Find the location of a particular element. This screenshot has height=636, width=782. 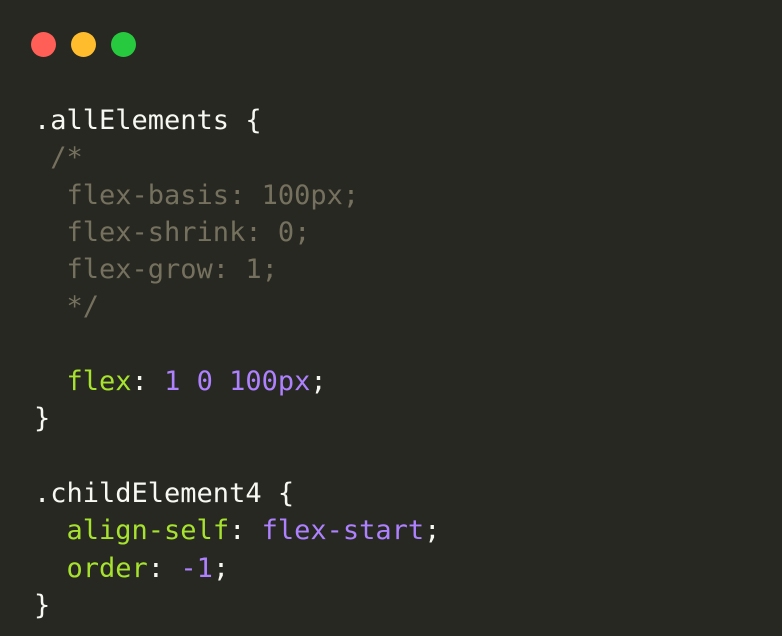

minimize-button is located at coordinates (83, 44).